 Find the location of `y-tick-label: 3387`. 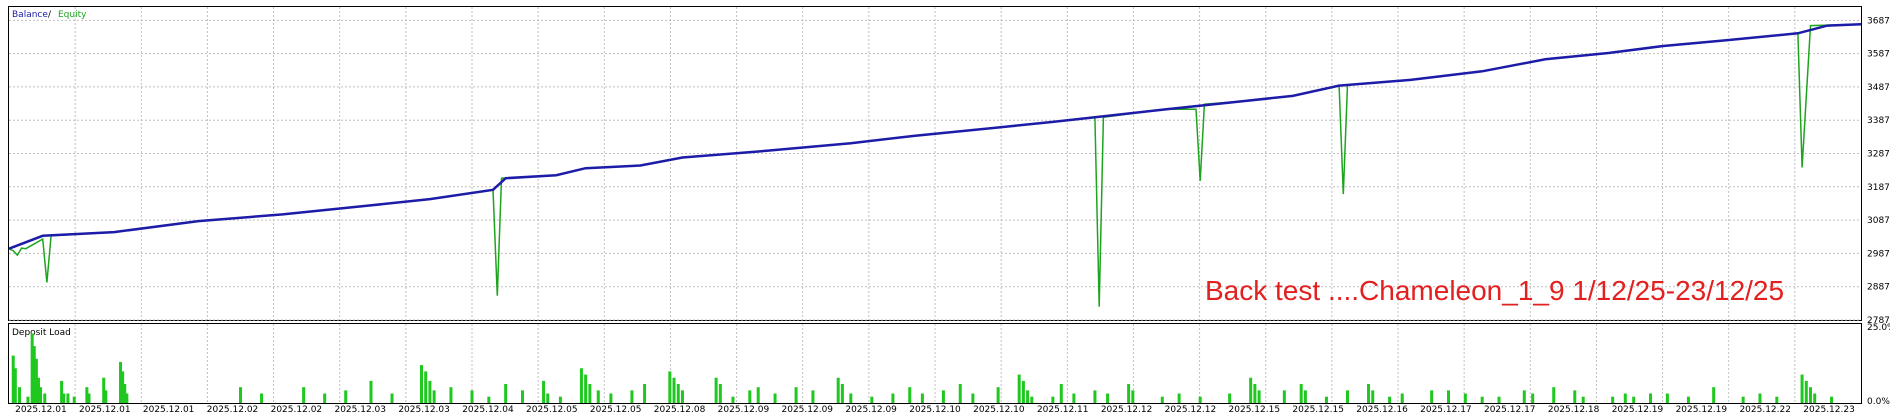

y-tick-label: 3387 is located at coordinates (1878, 121).